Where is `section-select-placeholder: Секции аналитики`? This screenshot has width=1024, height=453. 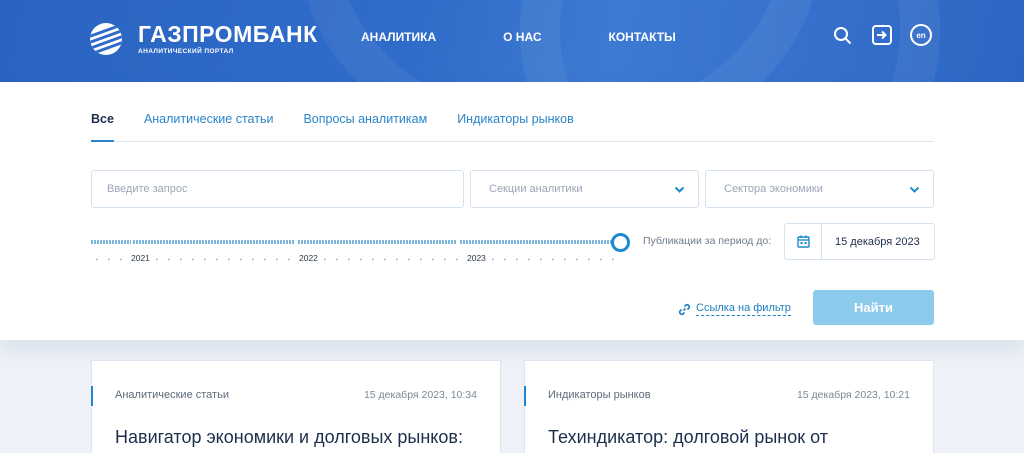 section-select-placeholder: Секции аналитики is located at coordinates (536, 189).